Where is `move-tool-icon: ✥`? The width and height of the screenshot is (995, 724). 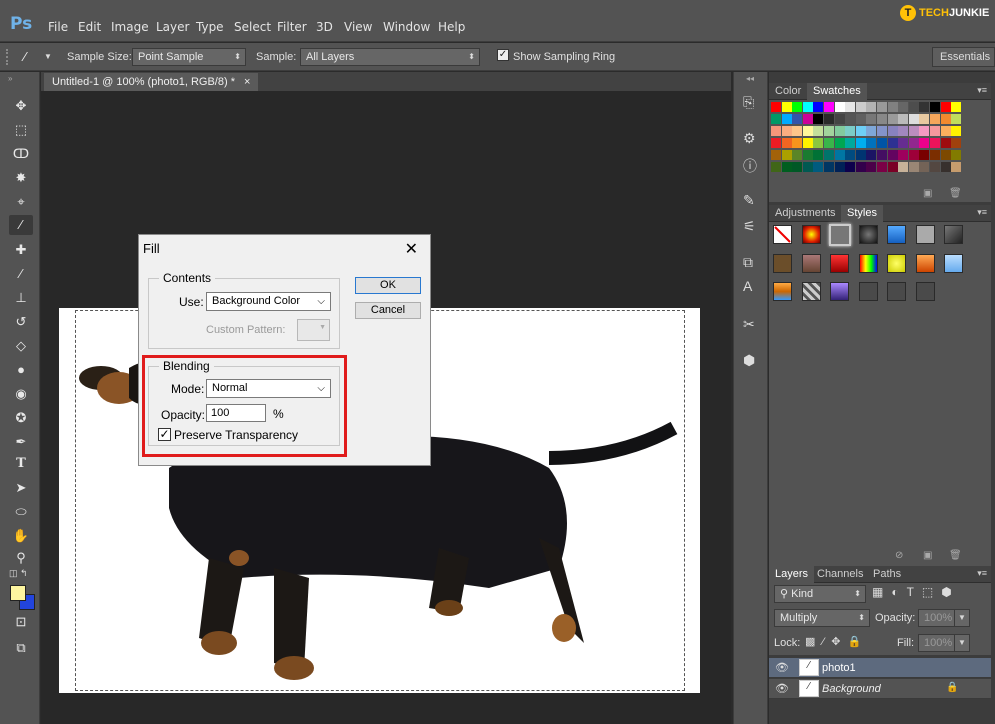
move-tool-icon: ✥ is located at coordinates (21, 106).